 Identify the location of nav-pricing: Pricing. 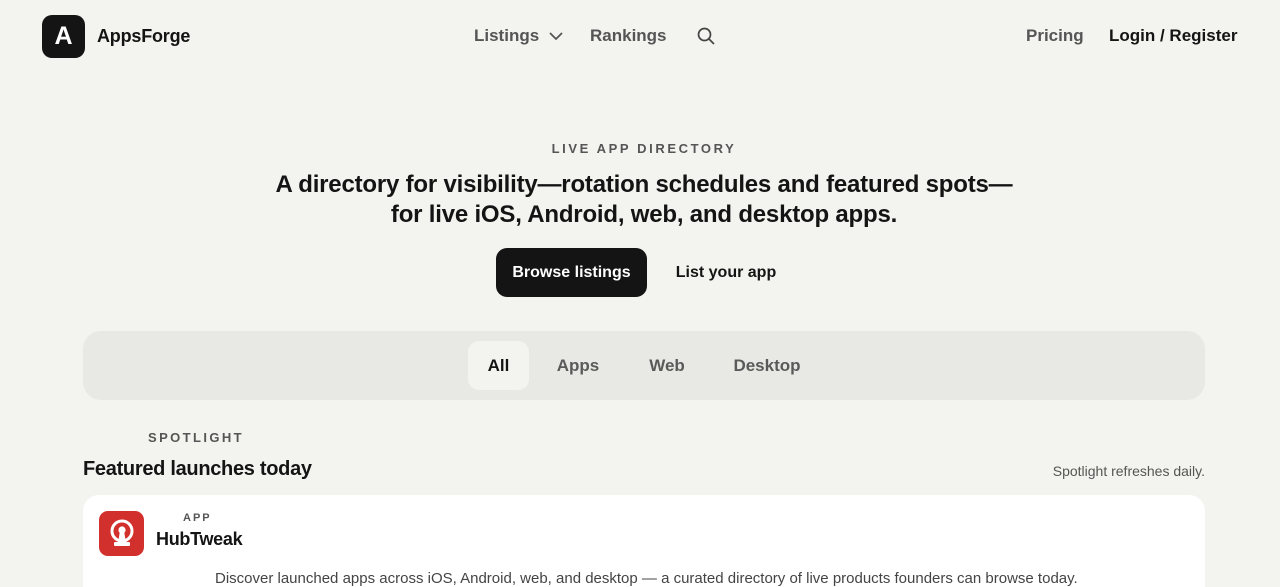
(1055, 36).